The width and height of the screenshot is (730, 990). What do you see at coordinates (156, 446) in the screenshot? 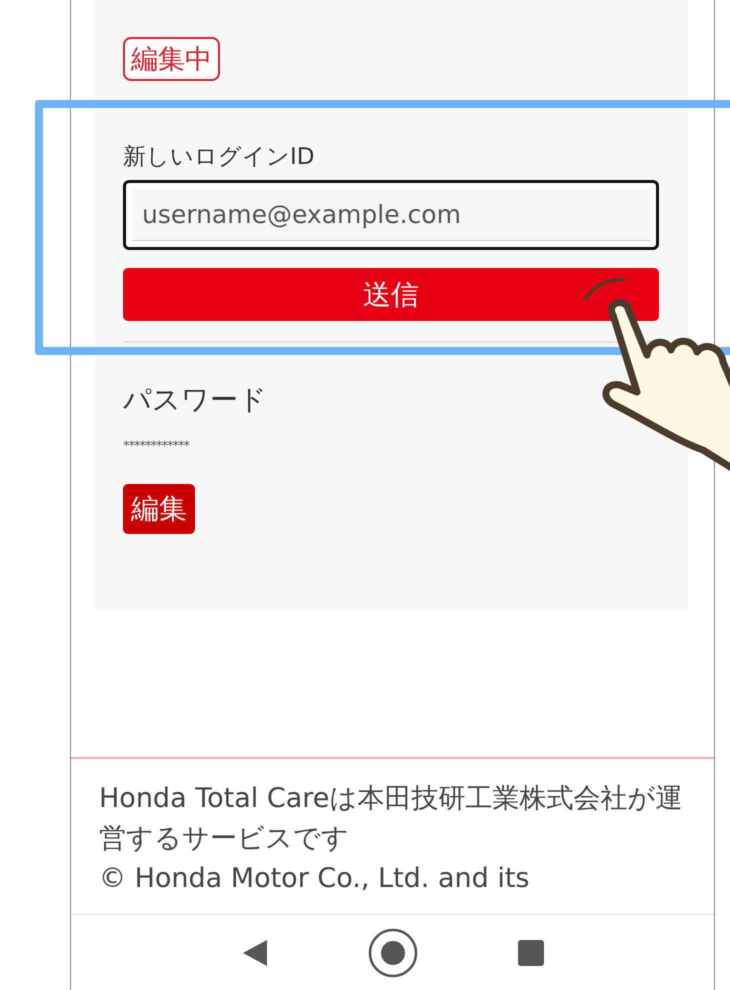
I see `masked-password: ************` at bounding box center [156, 446].